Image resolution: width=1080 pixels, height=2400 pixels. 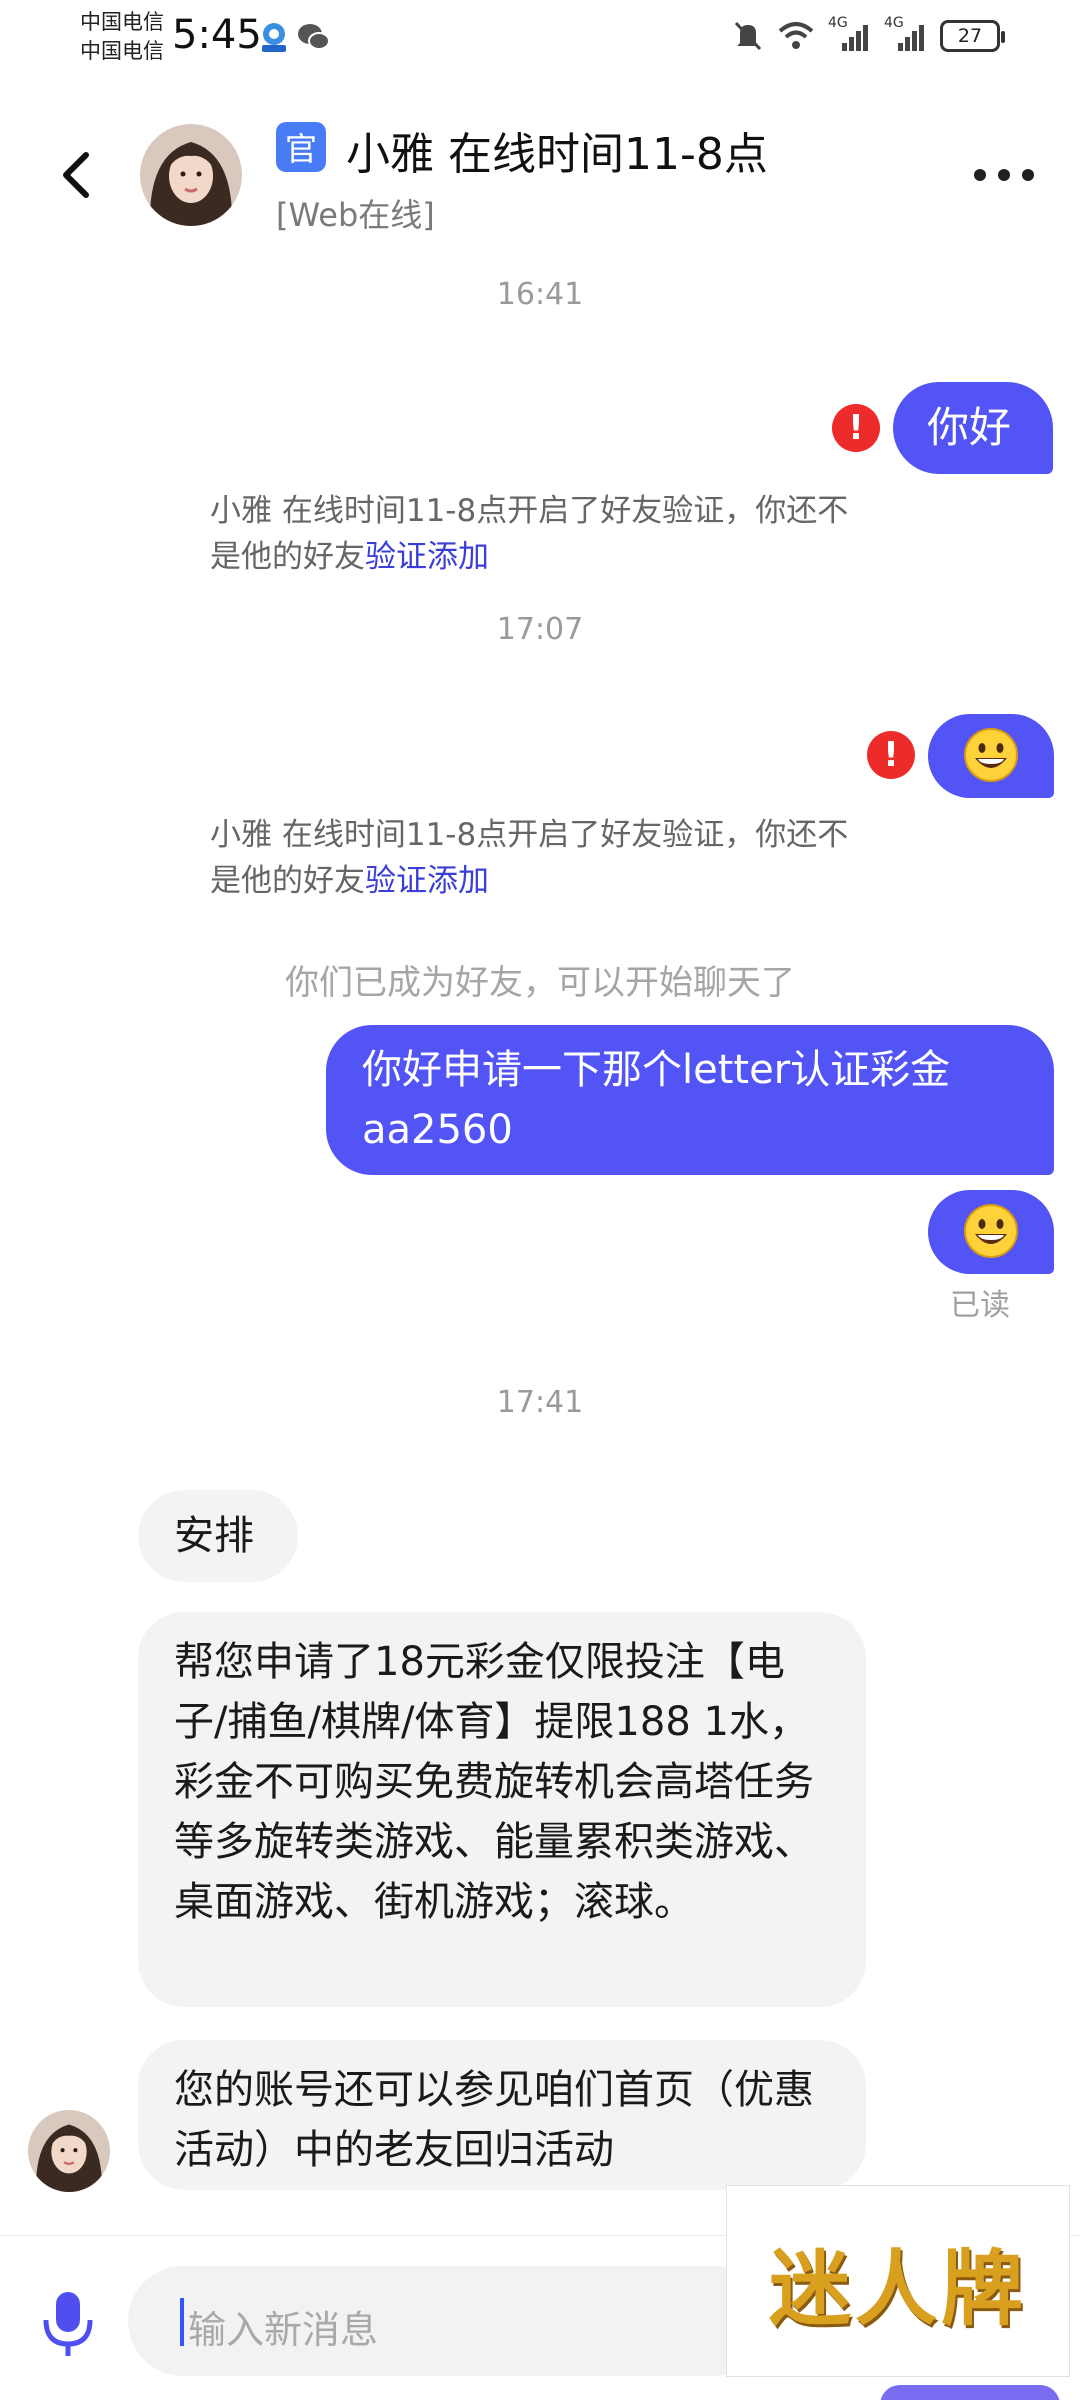 I want to click on clock: 5:45, so click(x=217, y=35).